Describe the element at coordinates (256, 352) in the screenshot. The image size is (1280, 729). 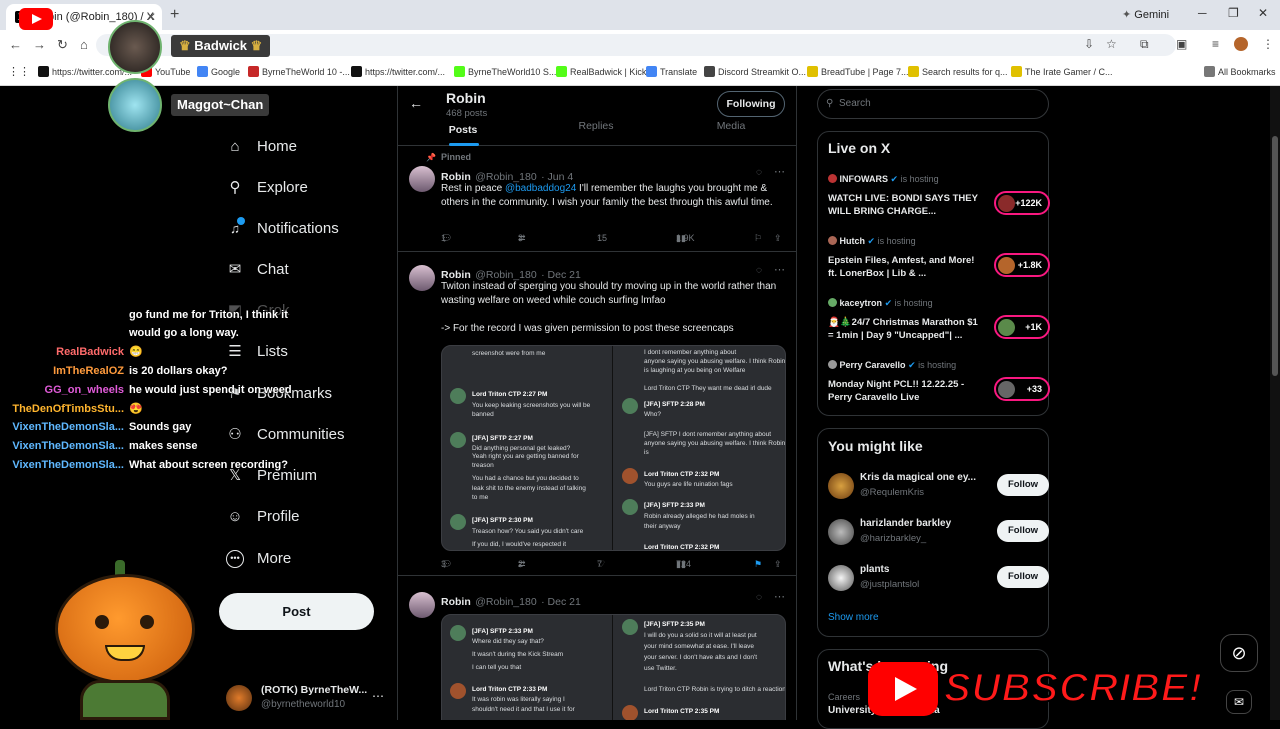
I see `nav-lists: ☰ Lists` at that location.